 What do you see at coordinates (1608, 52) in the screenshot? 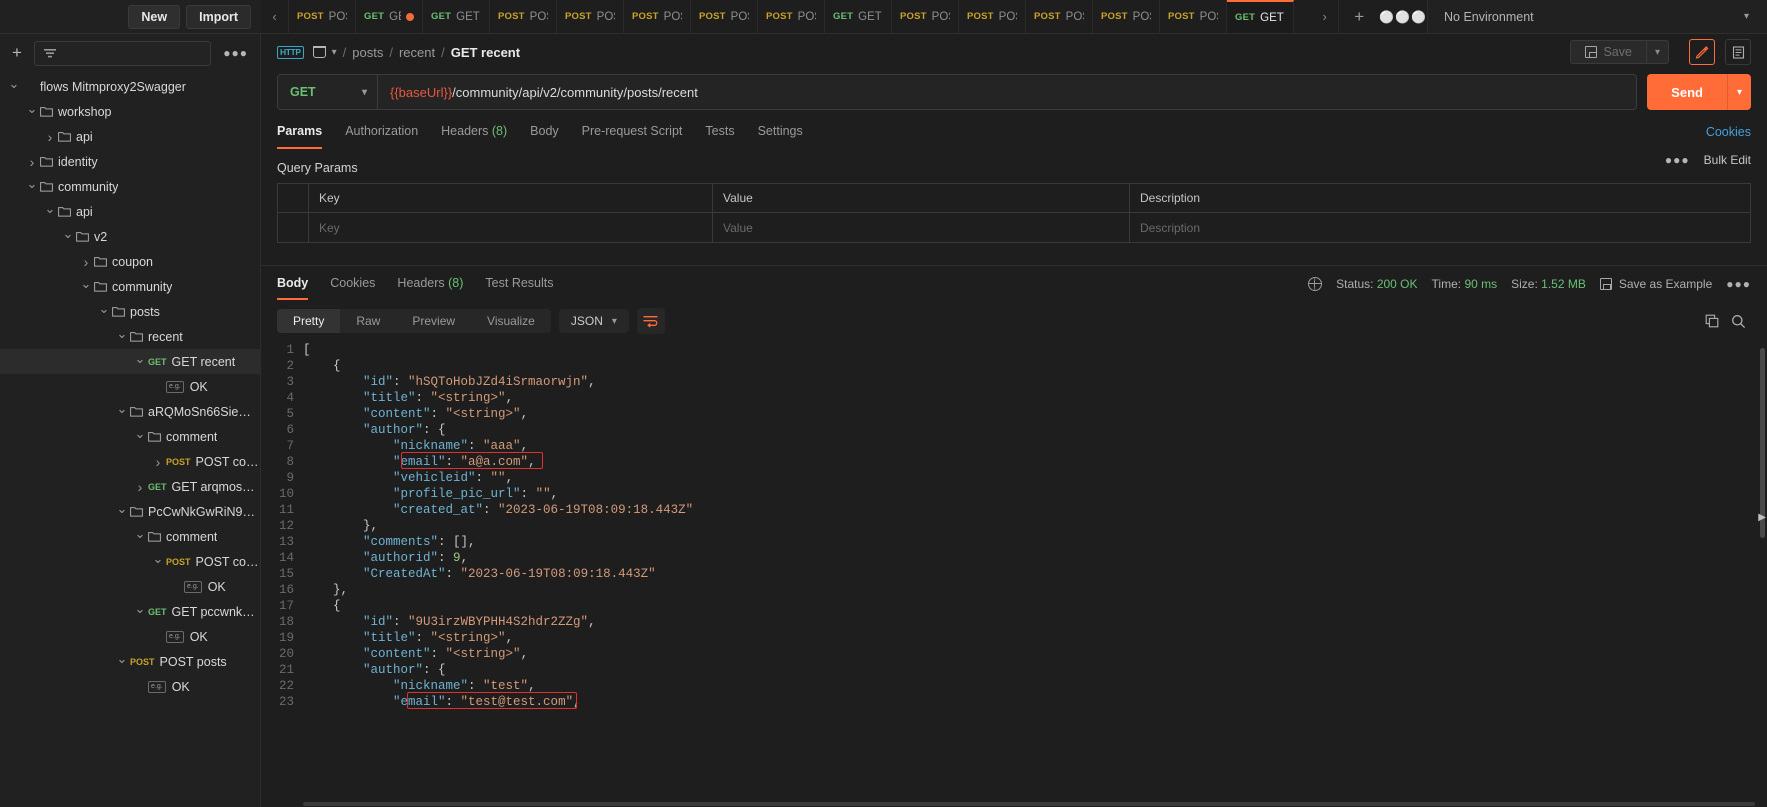
I see `save-button: Save` at bounding box center [1608, 52].